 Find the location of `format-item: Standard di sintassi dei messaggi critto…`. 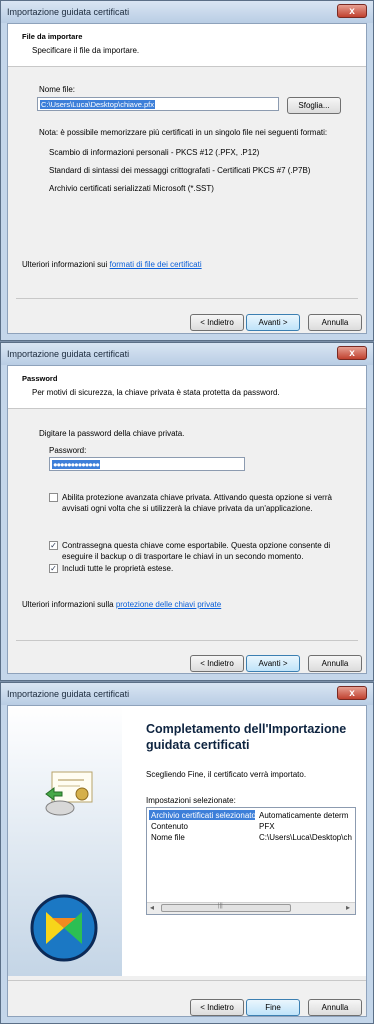

format-item: Standard di sintassi dei messaggi critto… is located at coordinates (180, 170).